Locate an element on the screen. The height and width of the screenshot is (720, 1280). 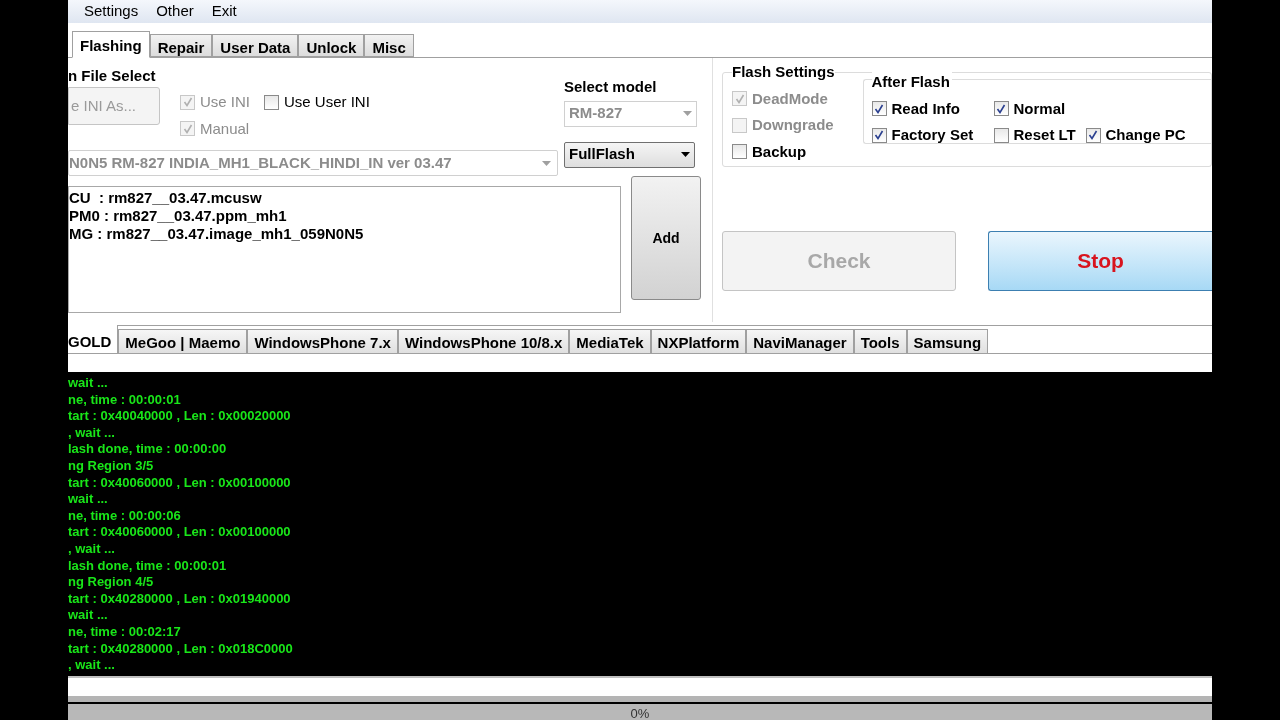
file-entry: MG : rm827__03.47.image_mh1_059N0N5 is located at coordinates (217, 234).